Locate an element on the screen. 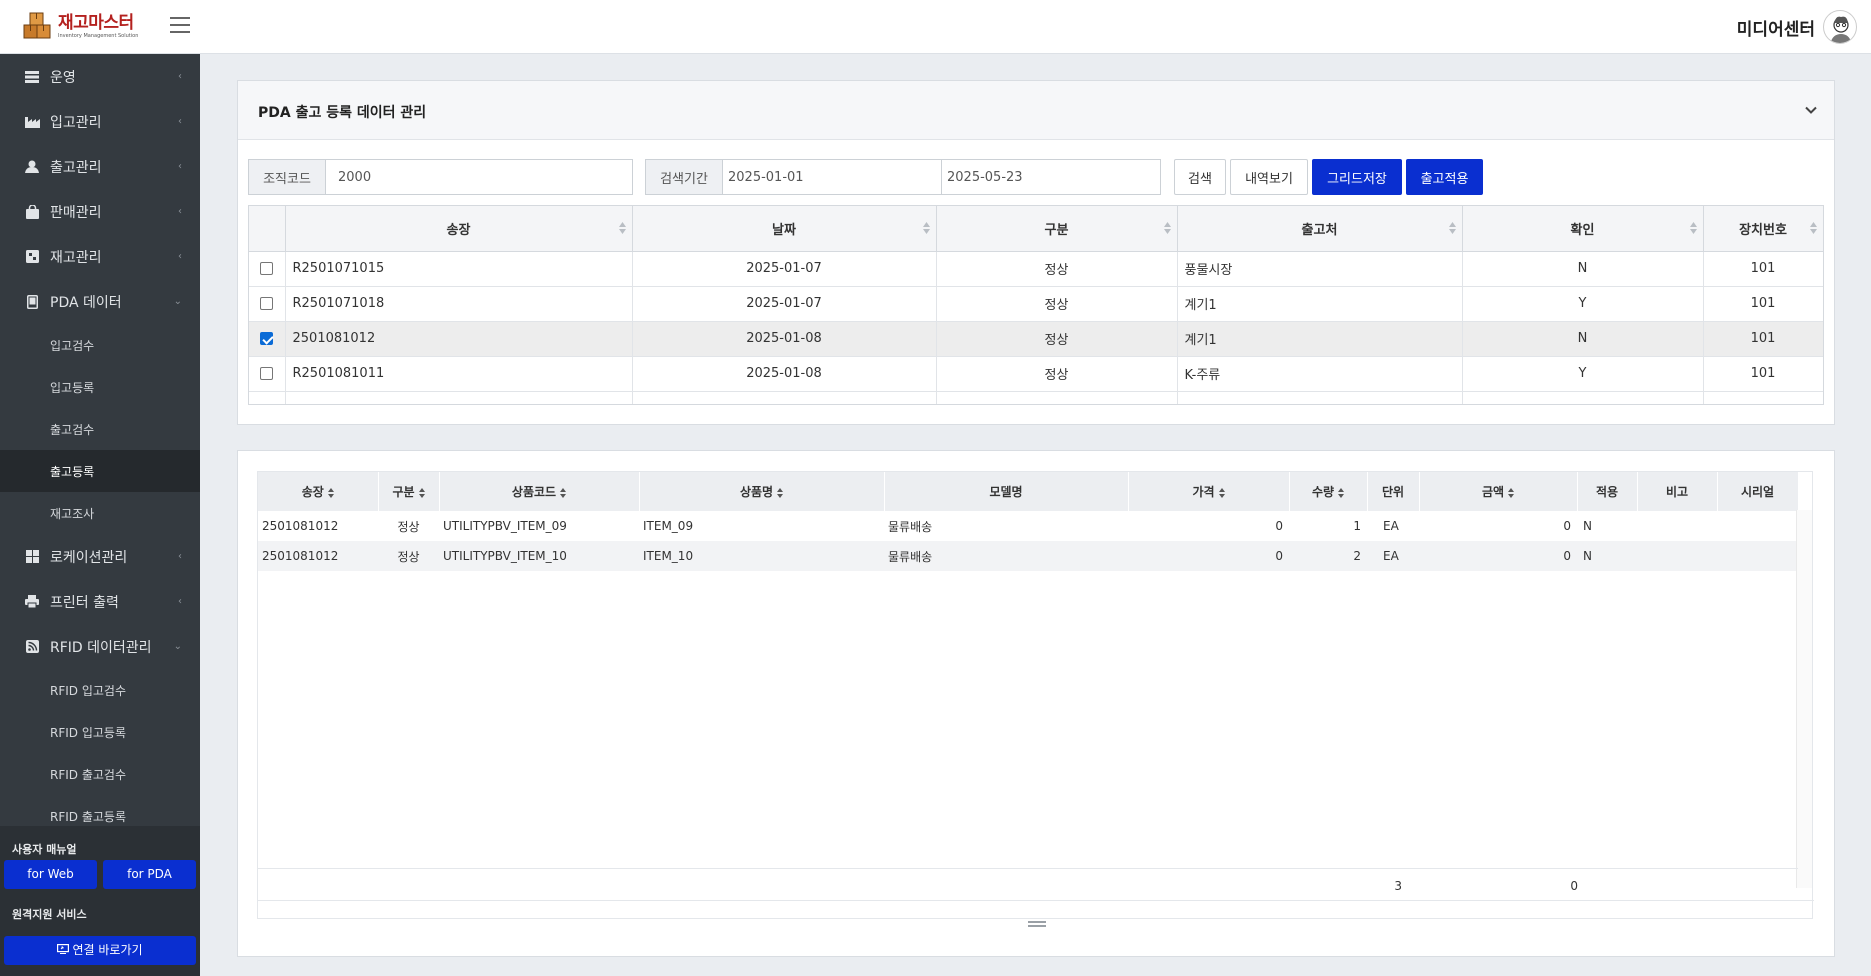  chevron-down-icon is located at coordinates (1811, 110).